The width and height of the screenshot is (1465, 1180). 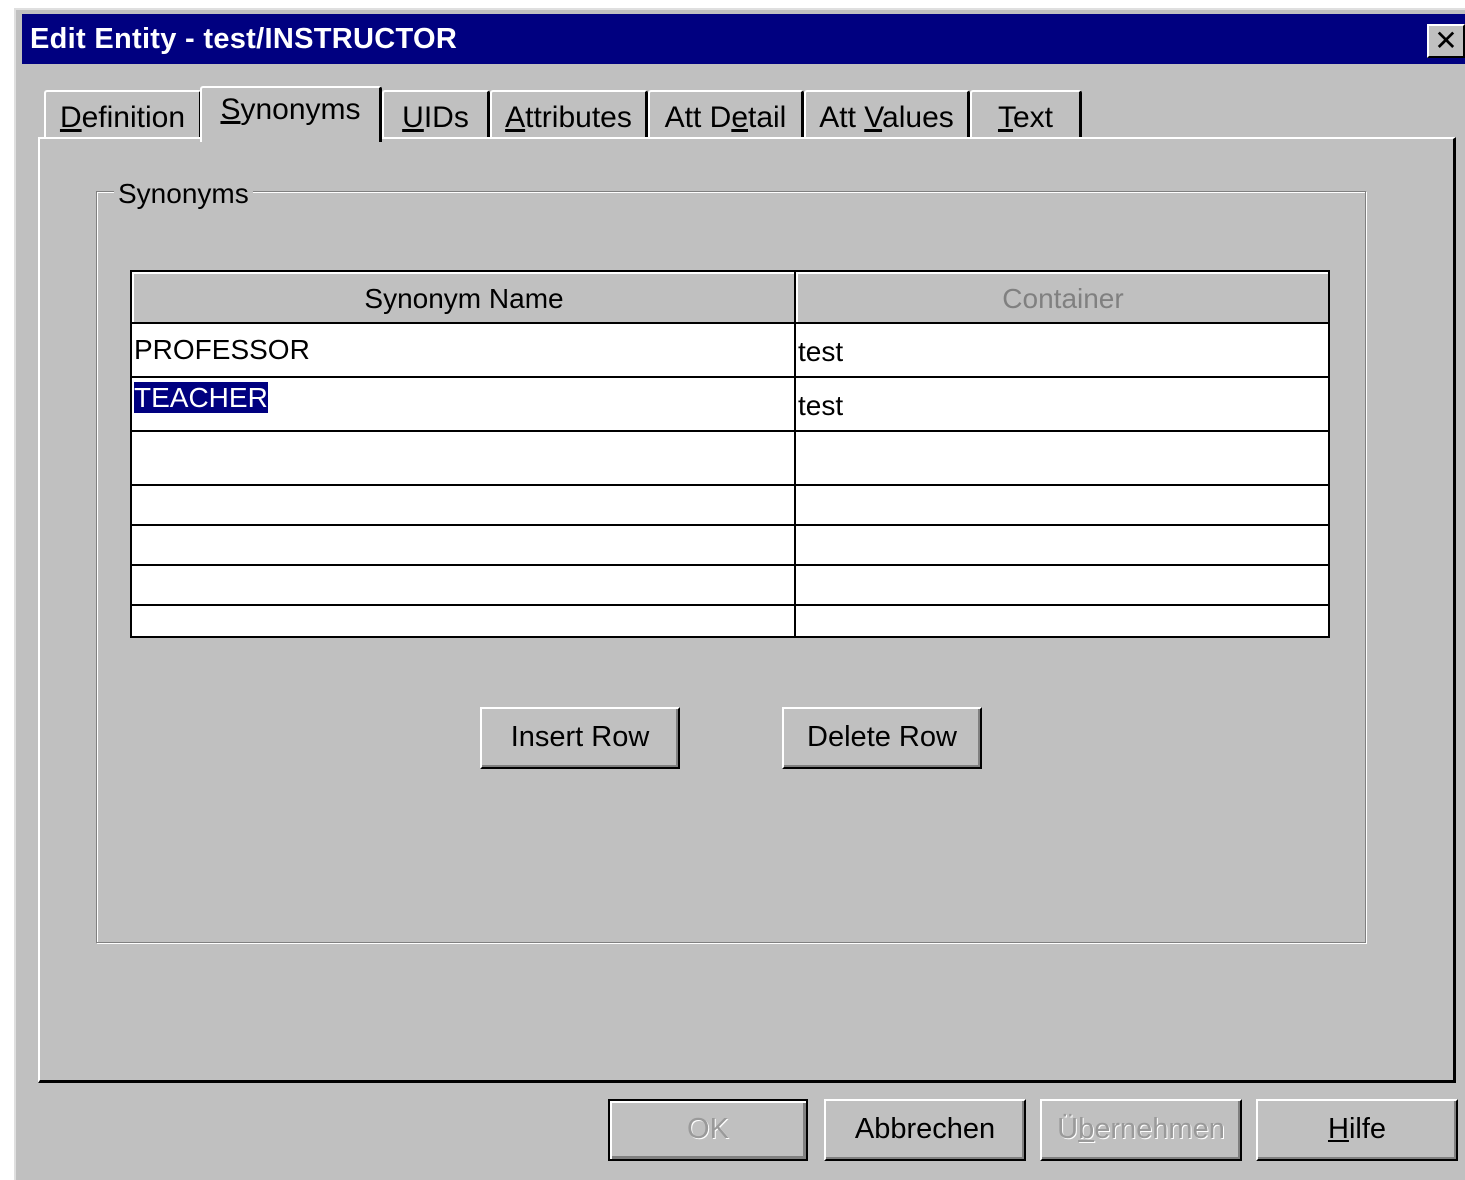 I want to click on tab-label-post: alues, so click(x=918, y=117).